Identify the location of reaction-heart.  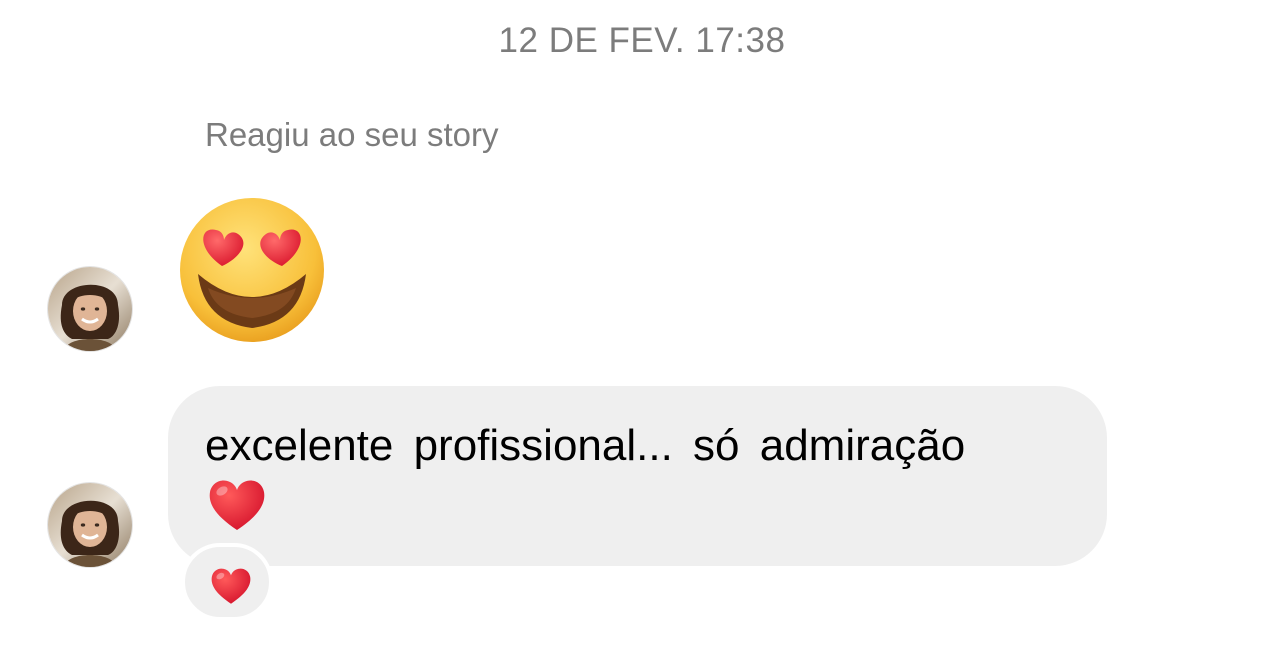
(231, 586).